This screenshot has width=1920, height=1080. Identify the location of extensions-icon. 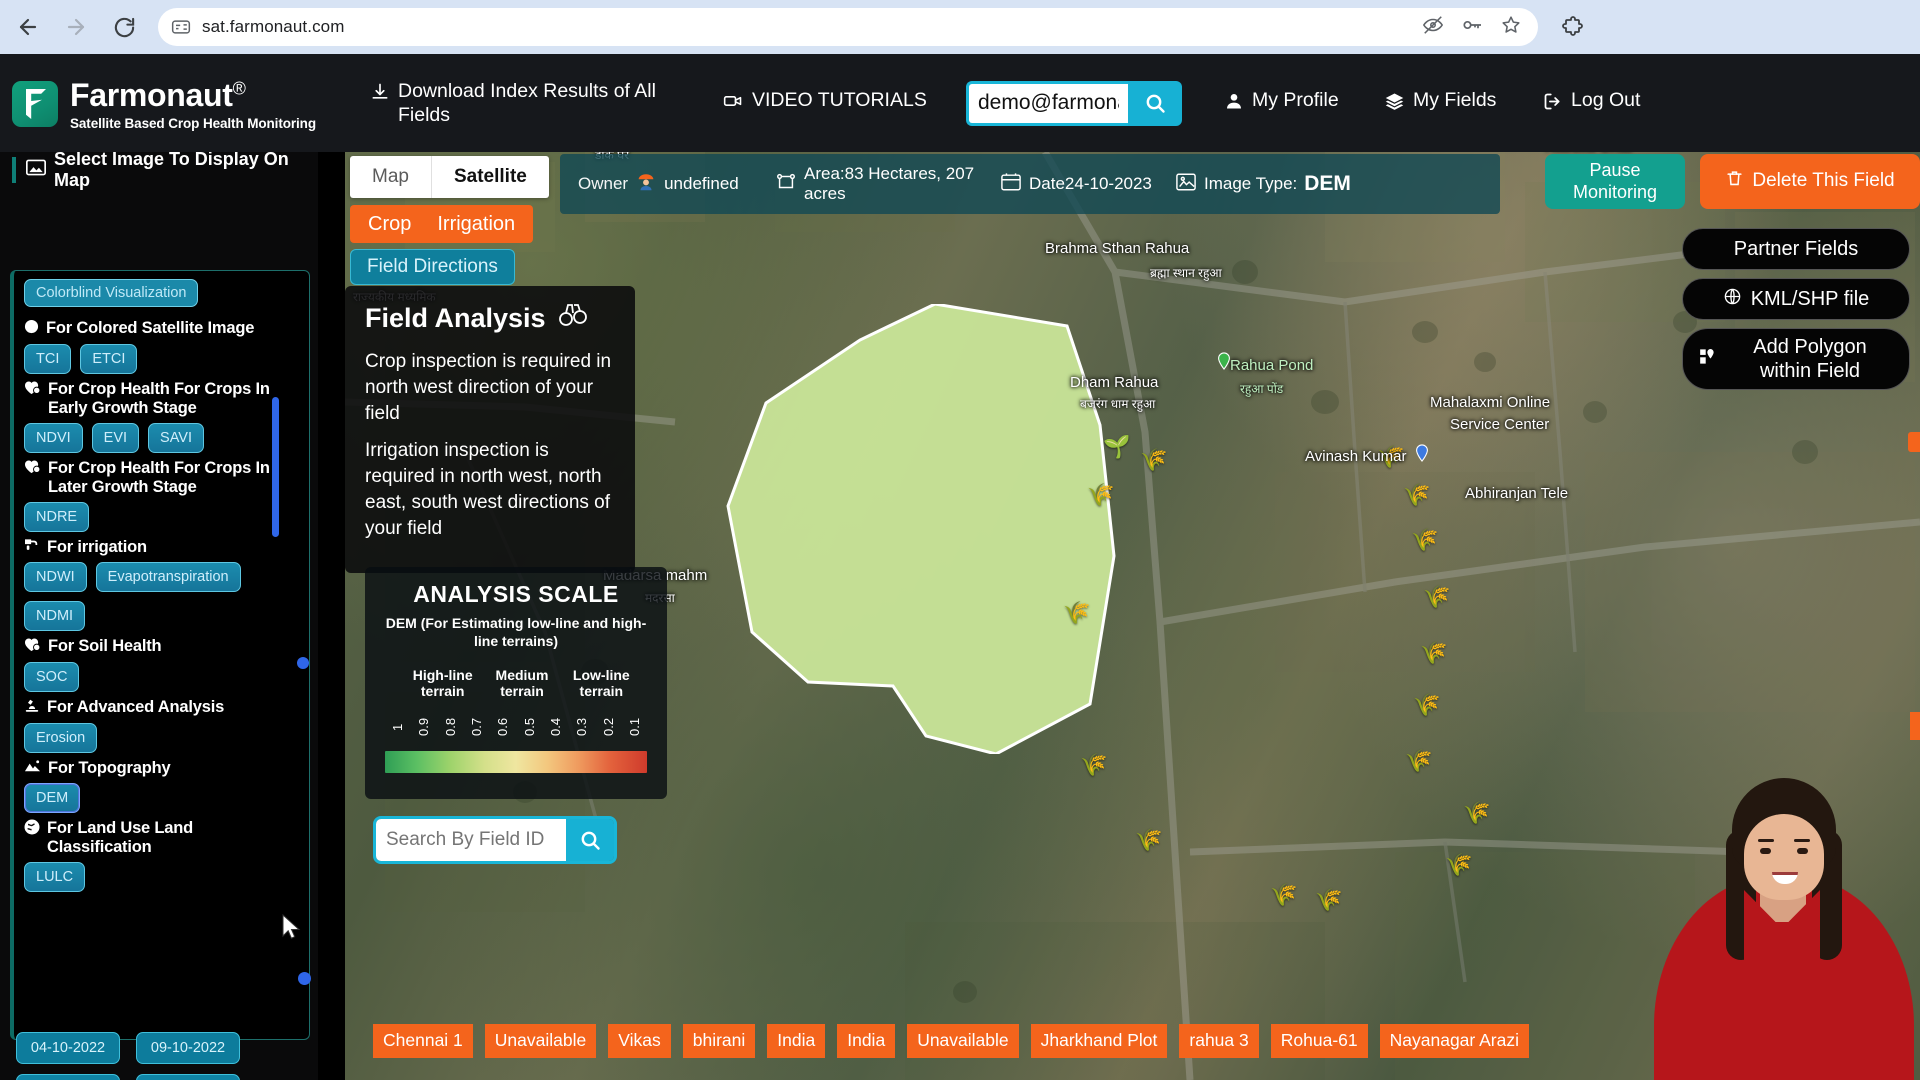
(1573, 27).